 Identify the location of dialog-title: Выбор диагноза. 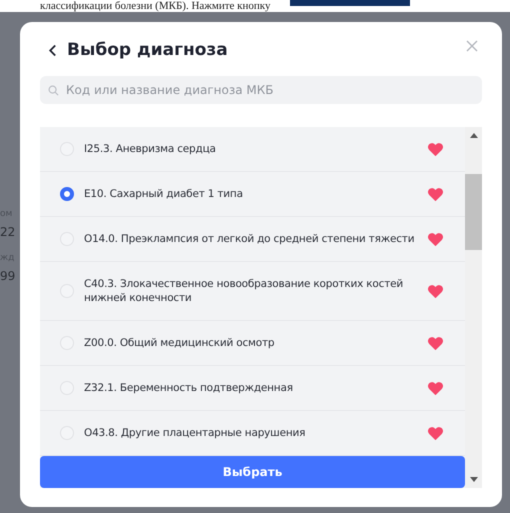
(147, 50).